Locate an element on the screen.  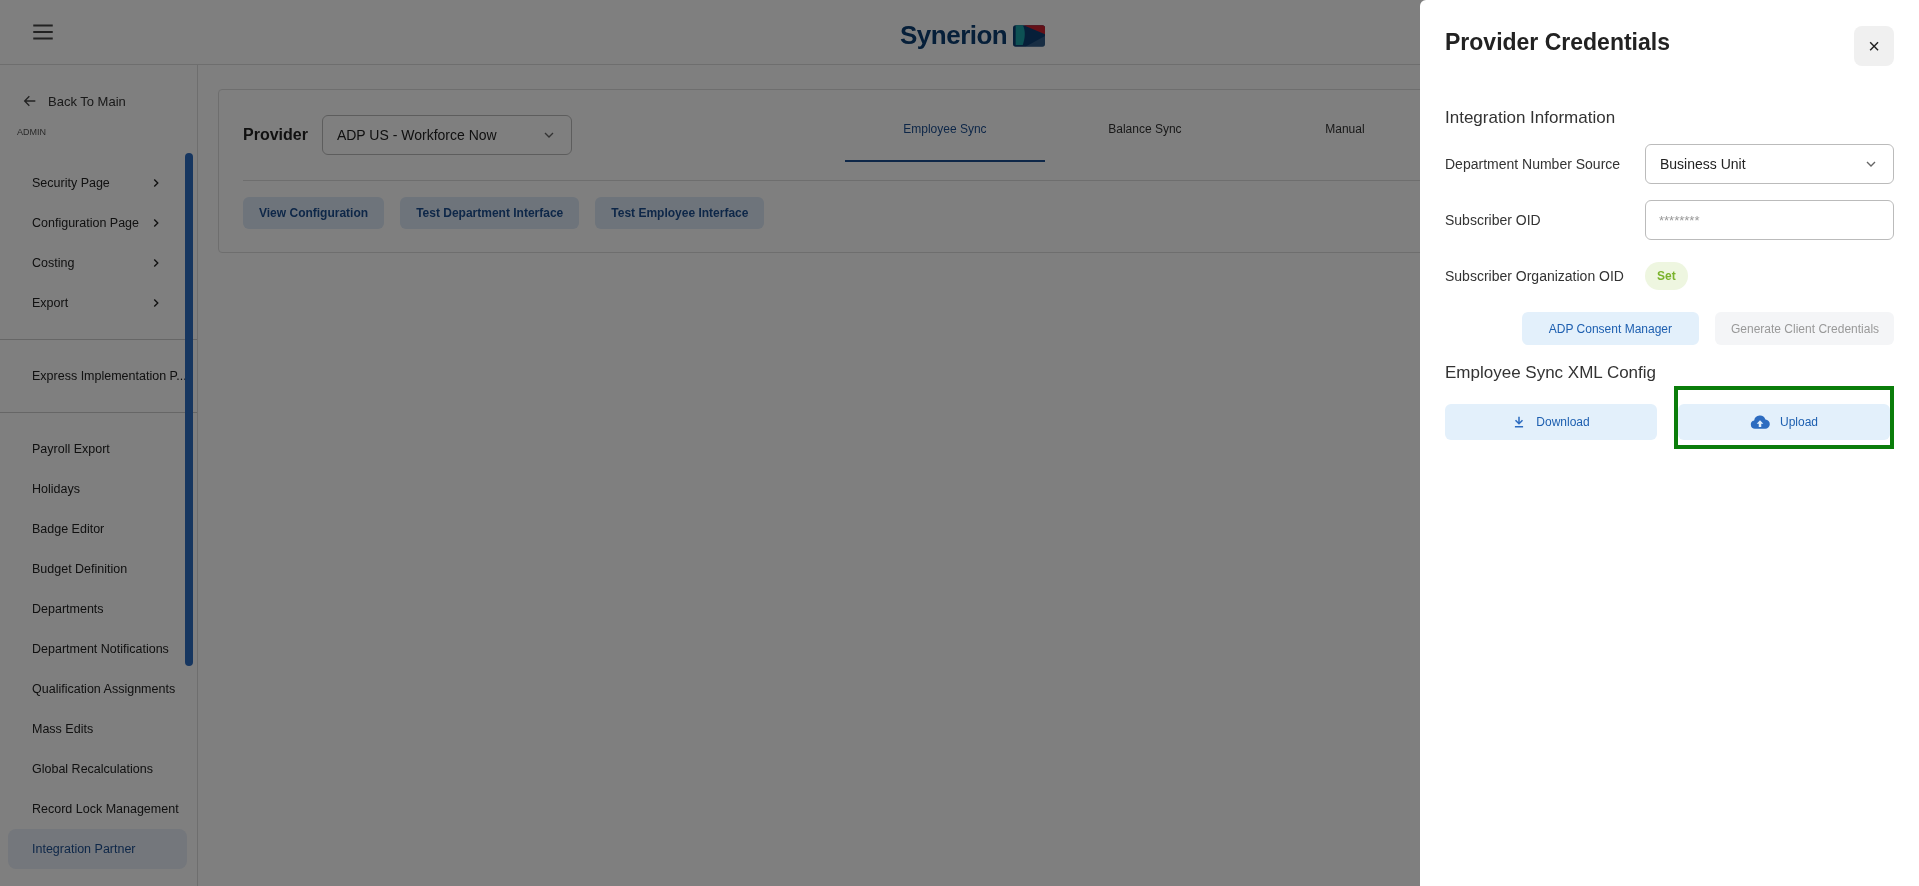
field-label: Department Number Source is located at coordinates (1533, 164).